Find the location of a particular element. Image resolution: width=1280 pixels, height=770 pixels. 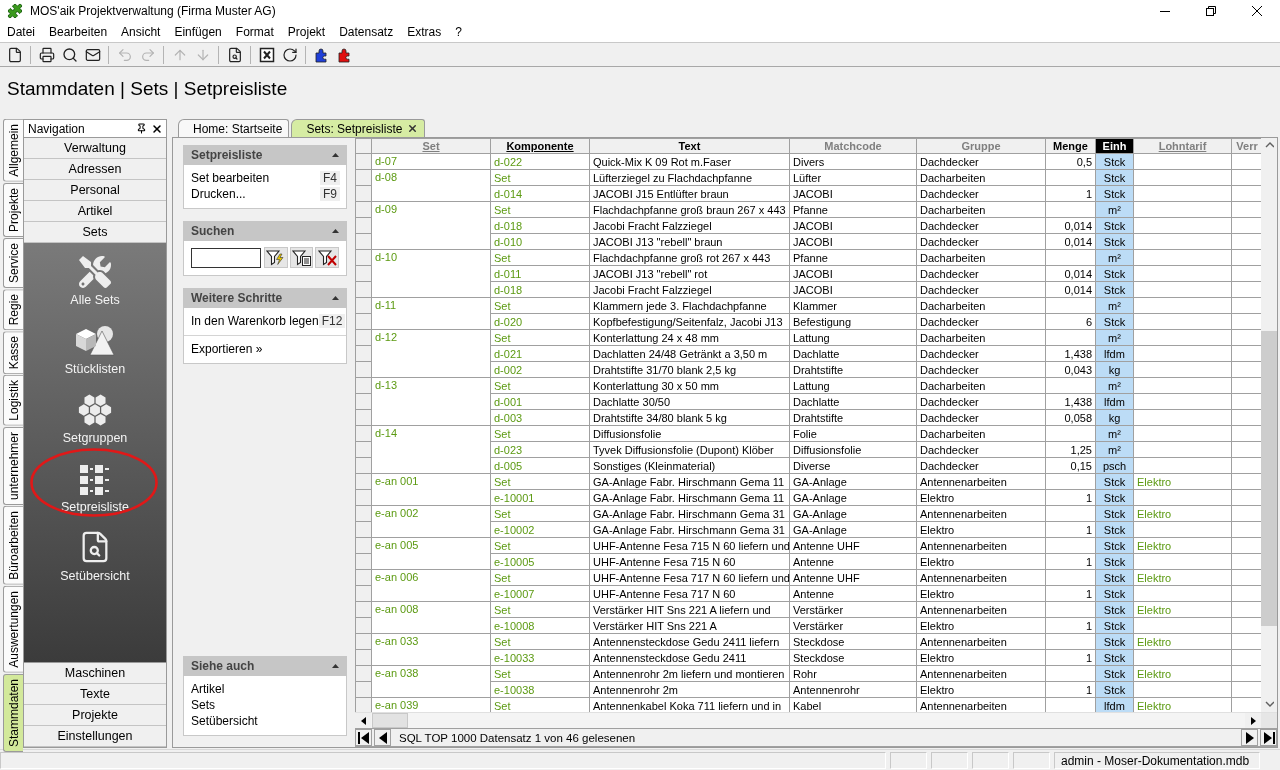

funnel-bolt-icon is located at coordinates (276, 257).